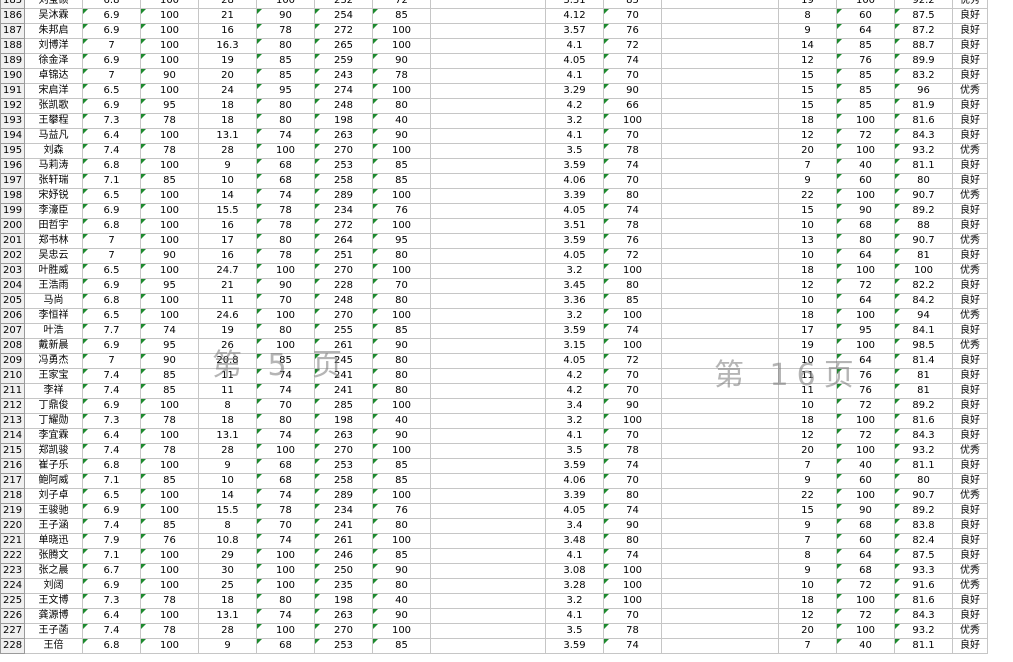  What do you see at coordinates (865, 301) in the screenshot?
I see `cell: 64` at bounding box center [865, 301].